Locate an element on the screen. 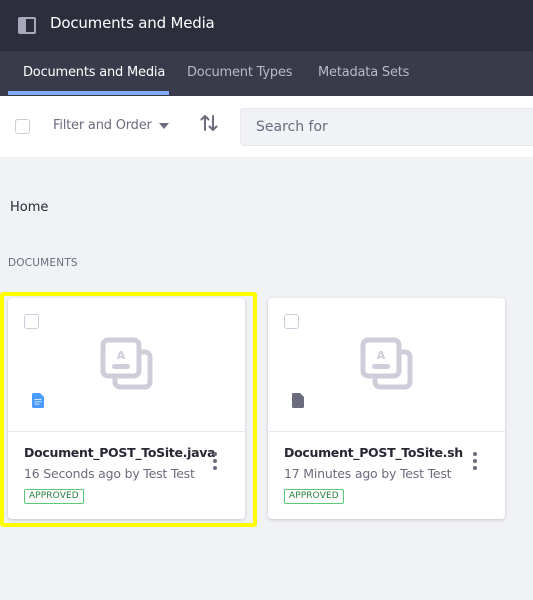 This screenshot has height=600, width=533. gray-document-icon is located at coordinates (298, 400).